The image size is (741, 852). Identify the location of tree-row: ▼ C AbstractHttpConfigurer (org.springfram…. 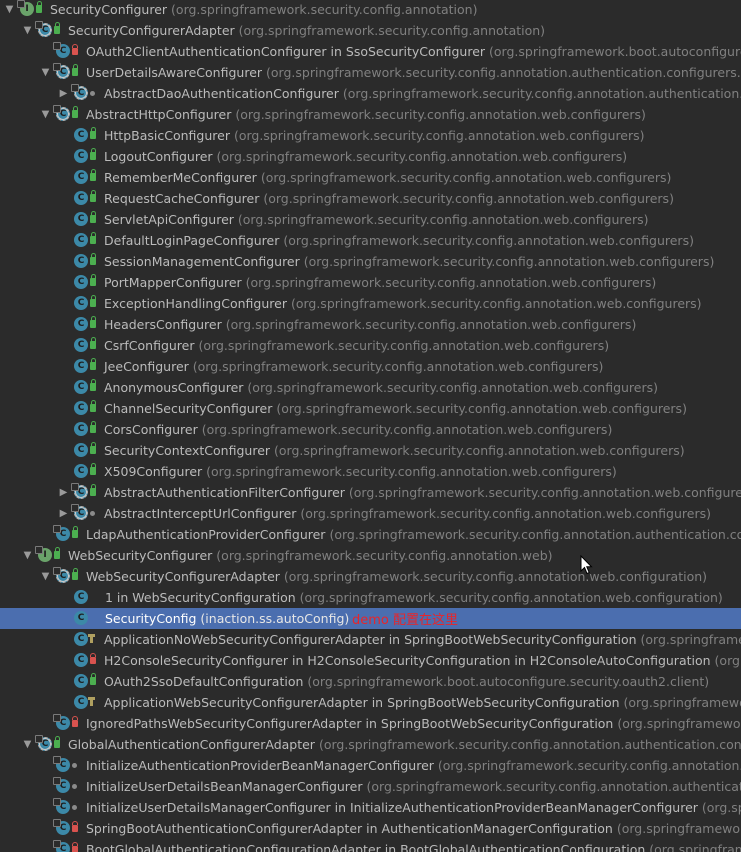
(370, 114).